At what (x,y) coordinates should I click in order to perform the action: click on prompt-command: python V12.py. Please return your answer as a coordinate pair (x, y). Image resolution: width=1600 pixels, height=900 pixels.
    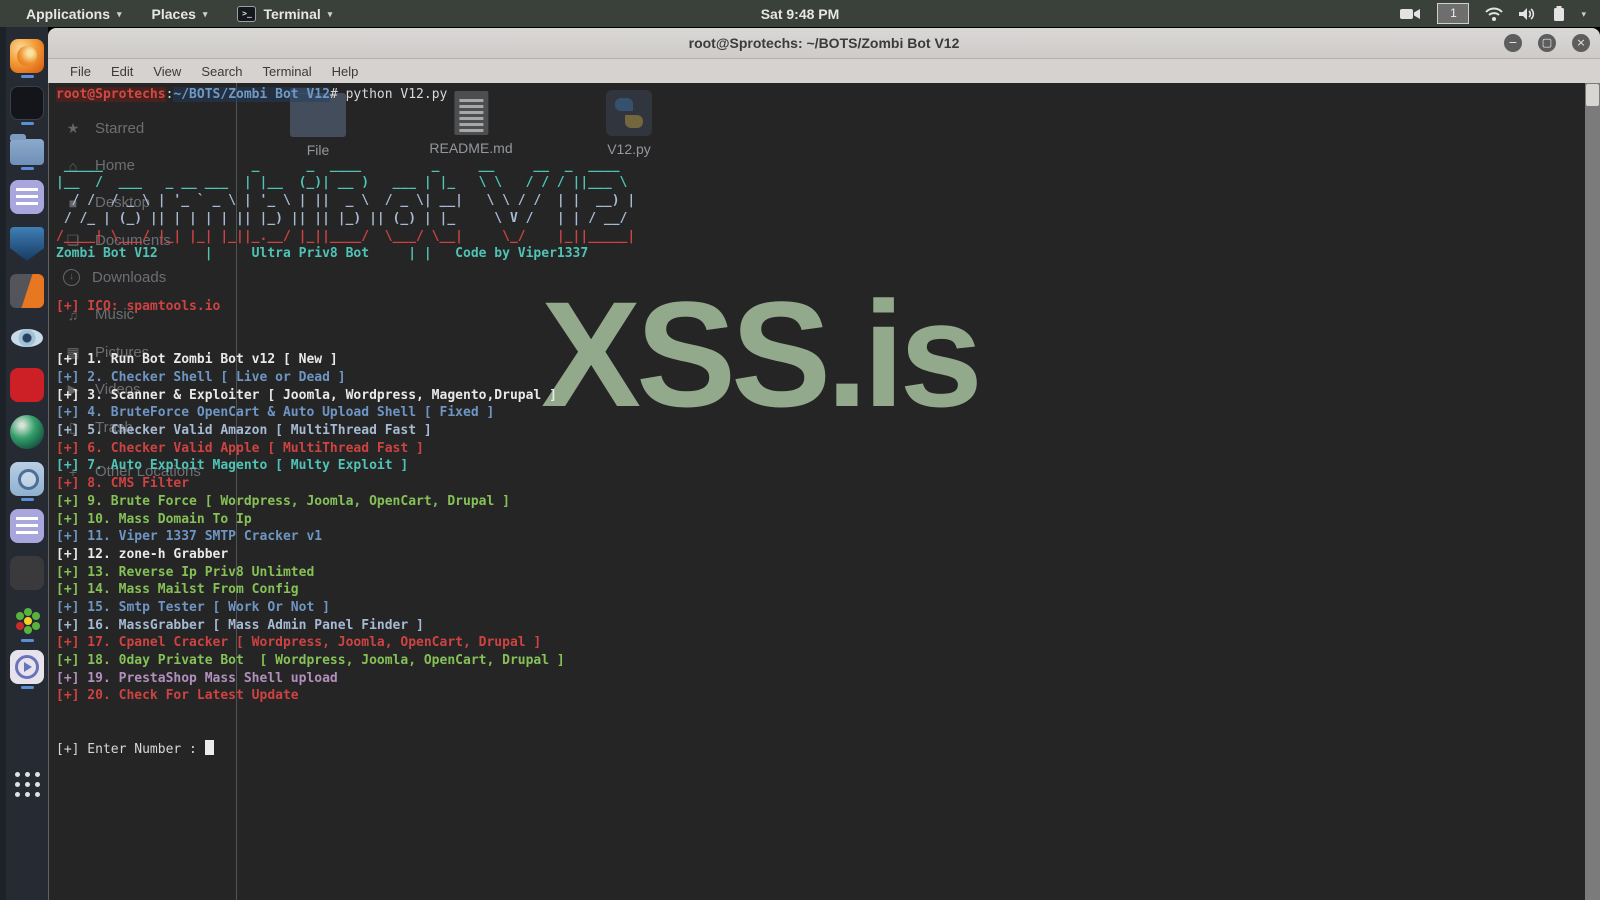
    Looking at the image, I should click on (396, 94).